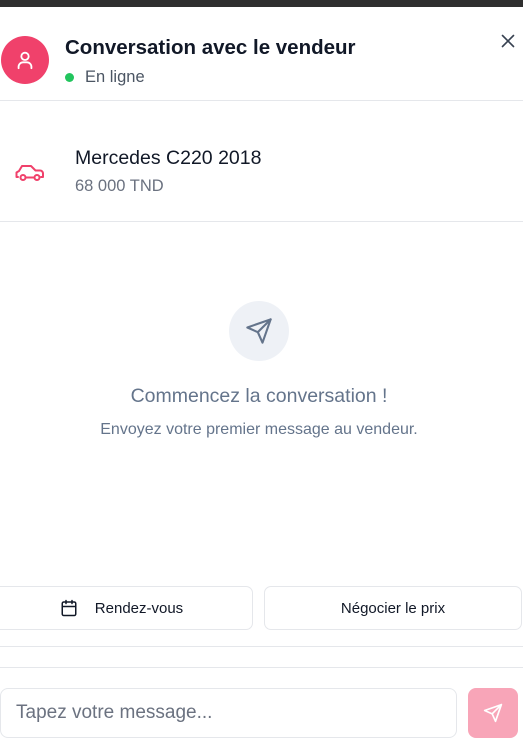 The width and height of the screenshot is (523, 749). Describe the element at coordinates (261, 3) in the screenshot. I see `top-bar` at that location.